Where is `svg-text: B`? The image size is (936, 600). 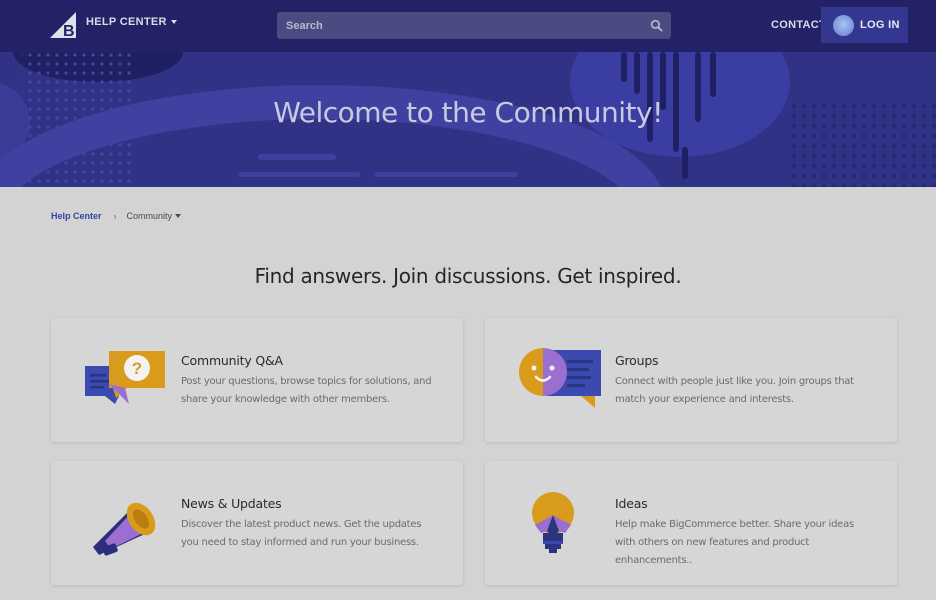 svg-text: B is located at coordinates (69, 30).